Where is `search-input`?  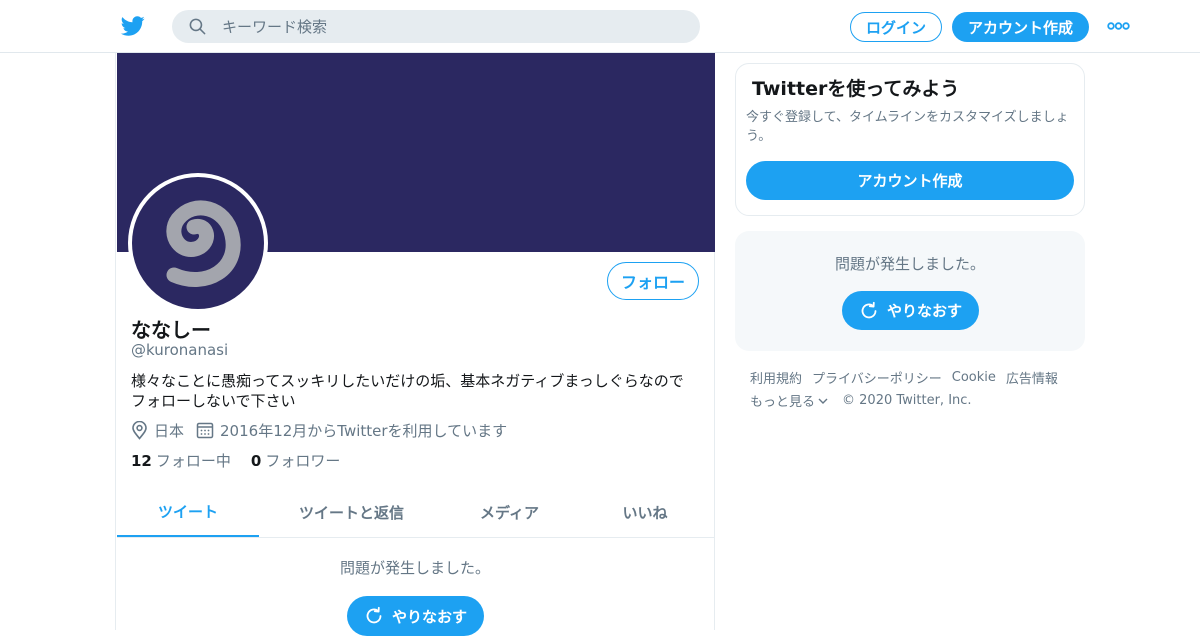
search-input is located at coordinates (452, 26).